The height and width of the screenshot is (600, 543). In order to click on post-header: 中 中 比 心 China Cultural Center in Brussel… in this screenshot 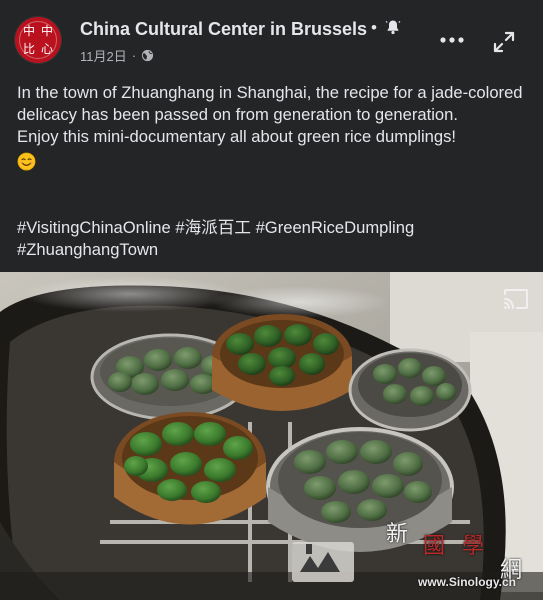, I will do `click(271, 36)`.